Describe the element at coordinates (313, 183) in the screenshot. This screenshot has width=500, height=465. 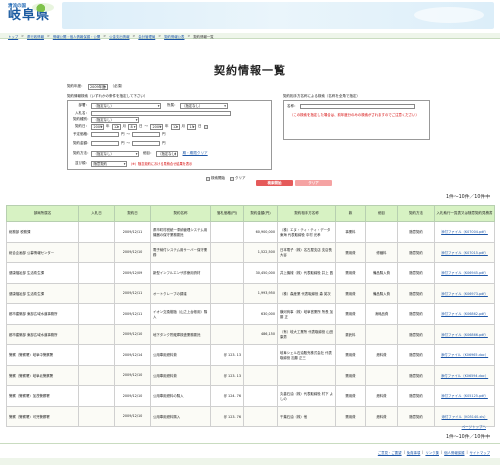
I see `clear-button: クリア` at that location.